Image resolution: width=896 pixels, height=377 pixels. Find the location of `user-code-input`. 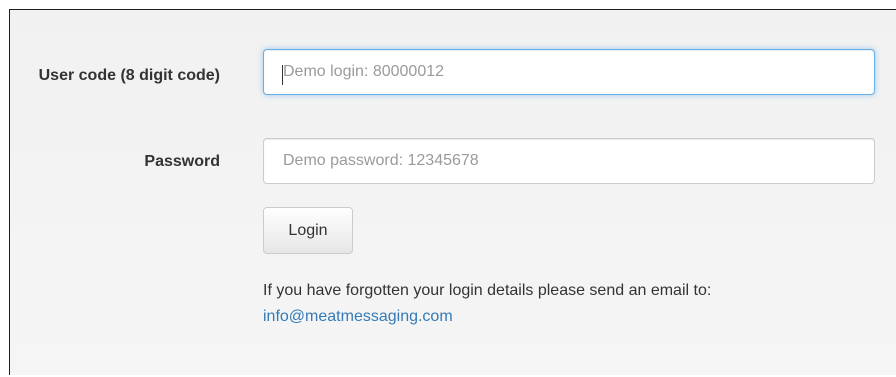

user-code-input is located at coordinates (569, 72).